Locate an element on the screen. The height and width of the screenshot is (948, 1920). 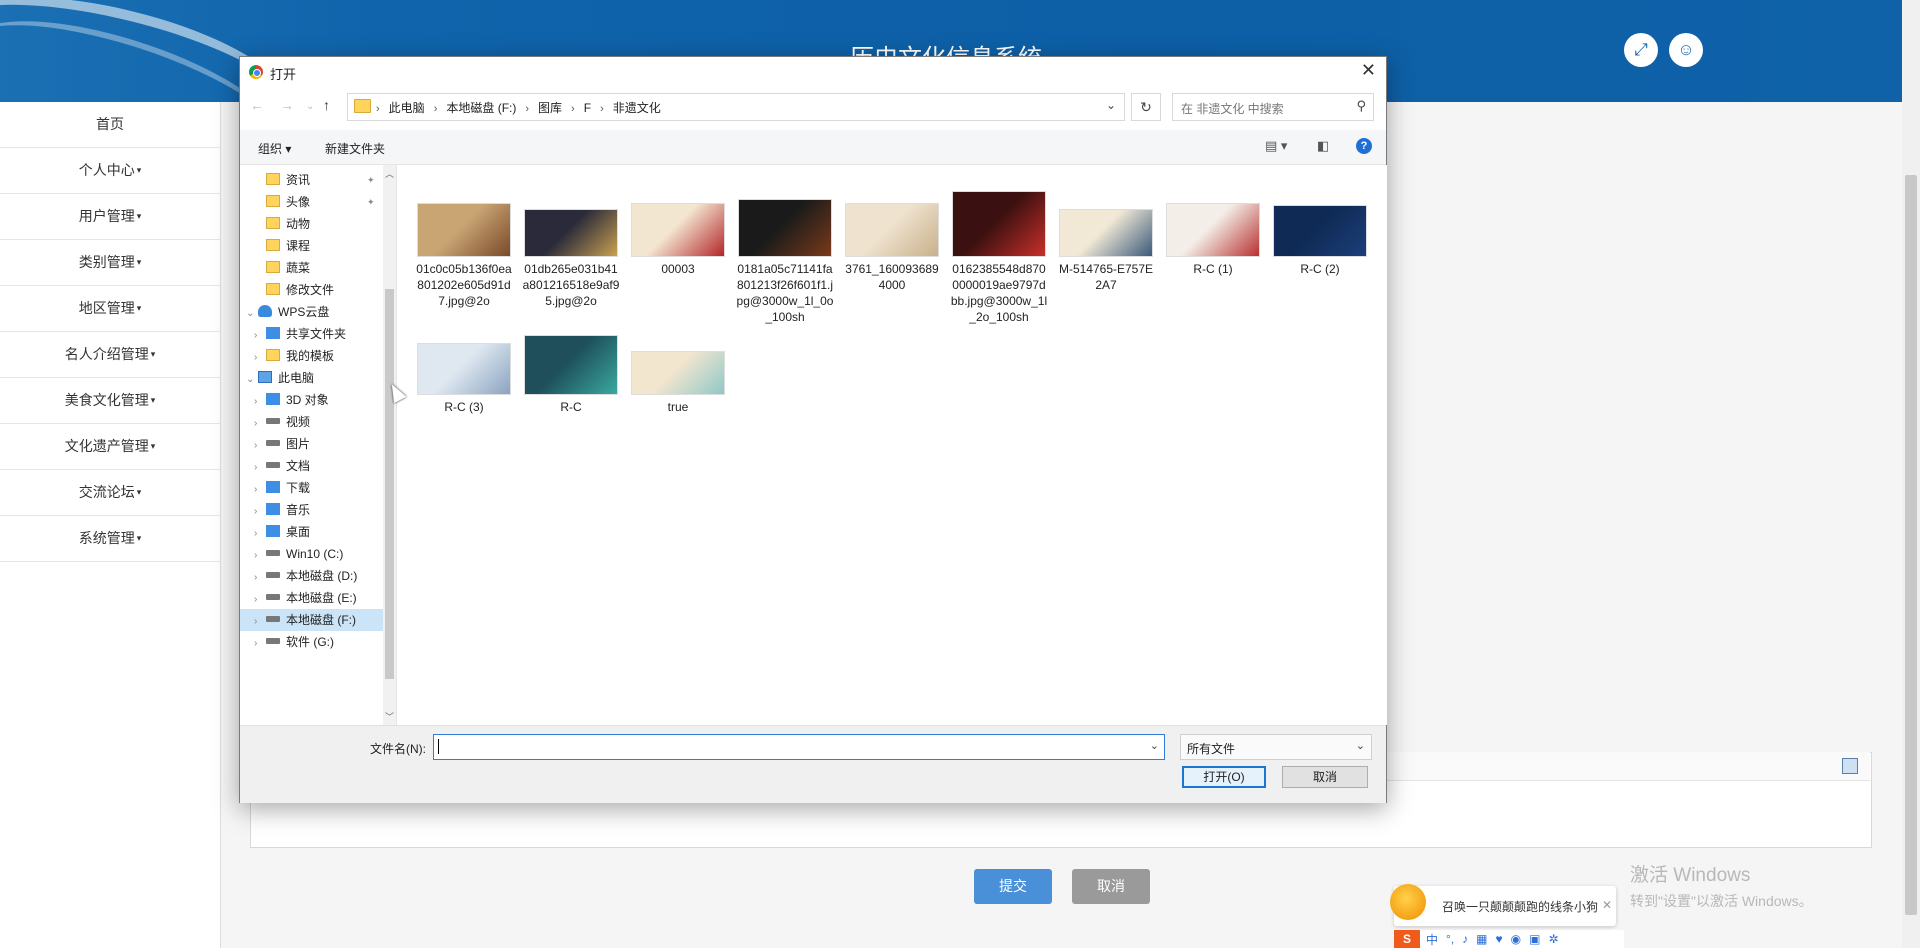
dialog-cancel-button: 取消 is located at coordinates (1325, 777).